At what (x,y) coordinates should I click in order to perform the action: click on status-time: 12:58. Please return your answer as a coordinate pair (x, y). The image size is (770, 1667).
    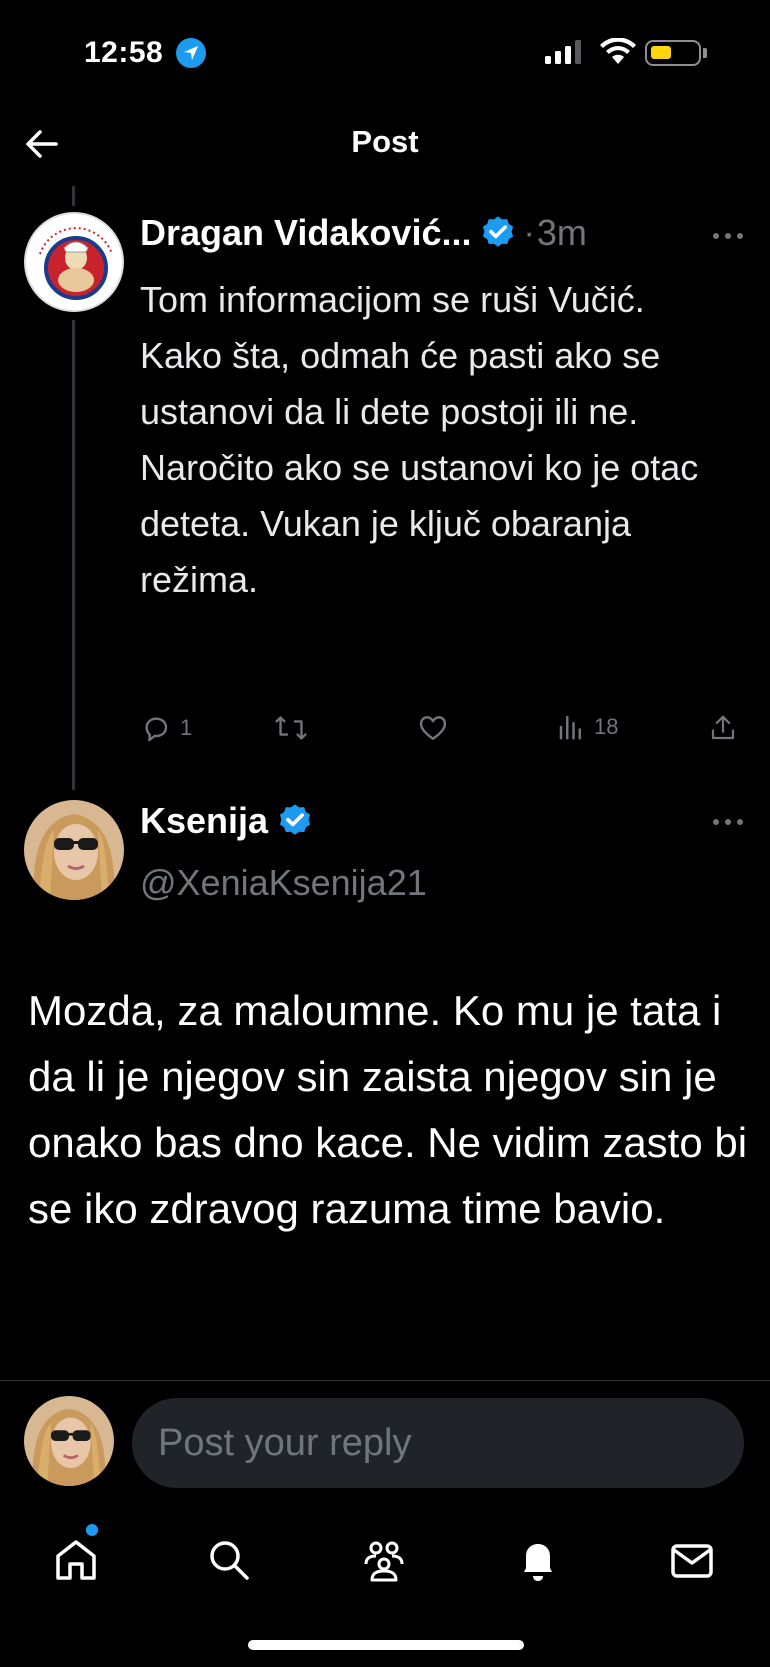
    Looking at the image, I should click on (124, 52).